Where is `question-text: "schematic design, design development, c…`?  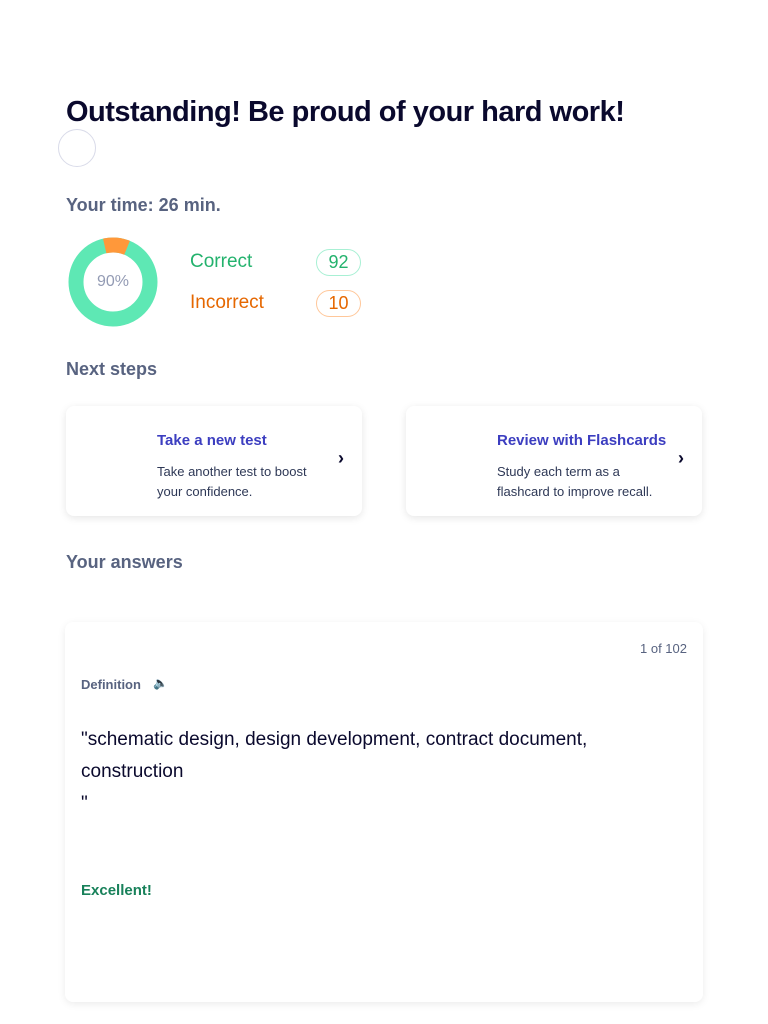
question-text: "schematic design, design development, c… is located at coordinates (334, 771).